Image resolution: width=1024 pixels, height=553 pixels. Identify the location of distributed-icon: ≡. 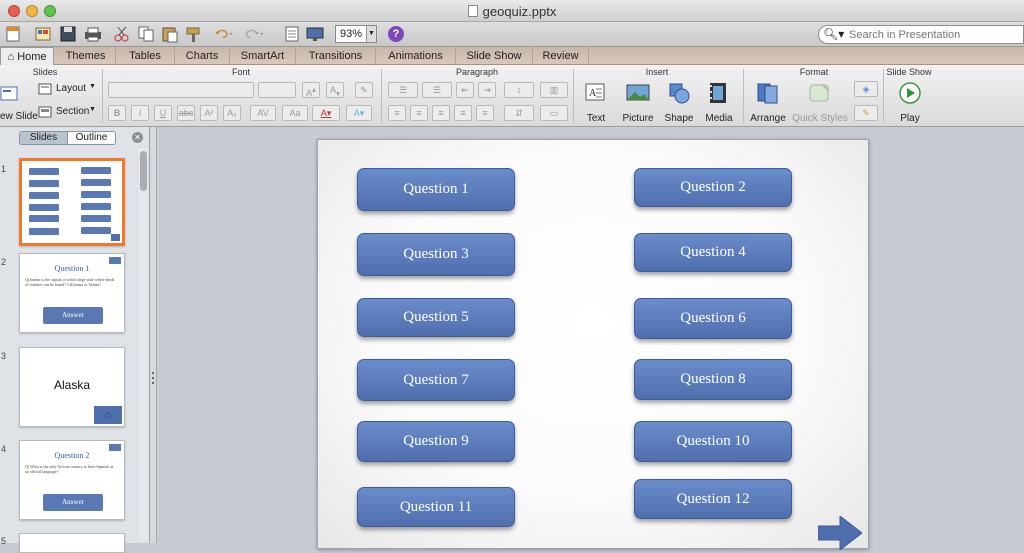
(485, 113).